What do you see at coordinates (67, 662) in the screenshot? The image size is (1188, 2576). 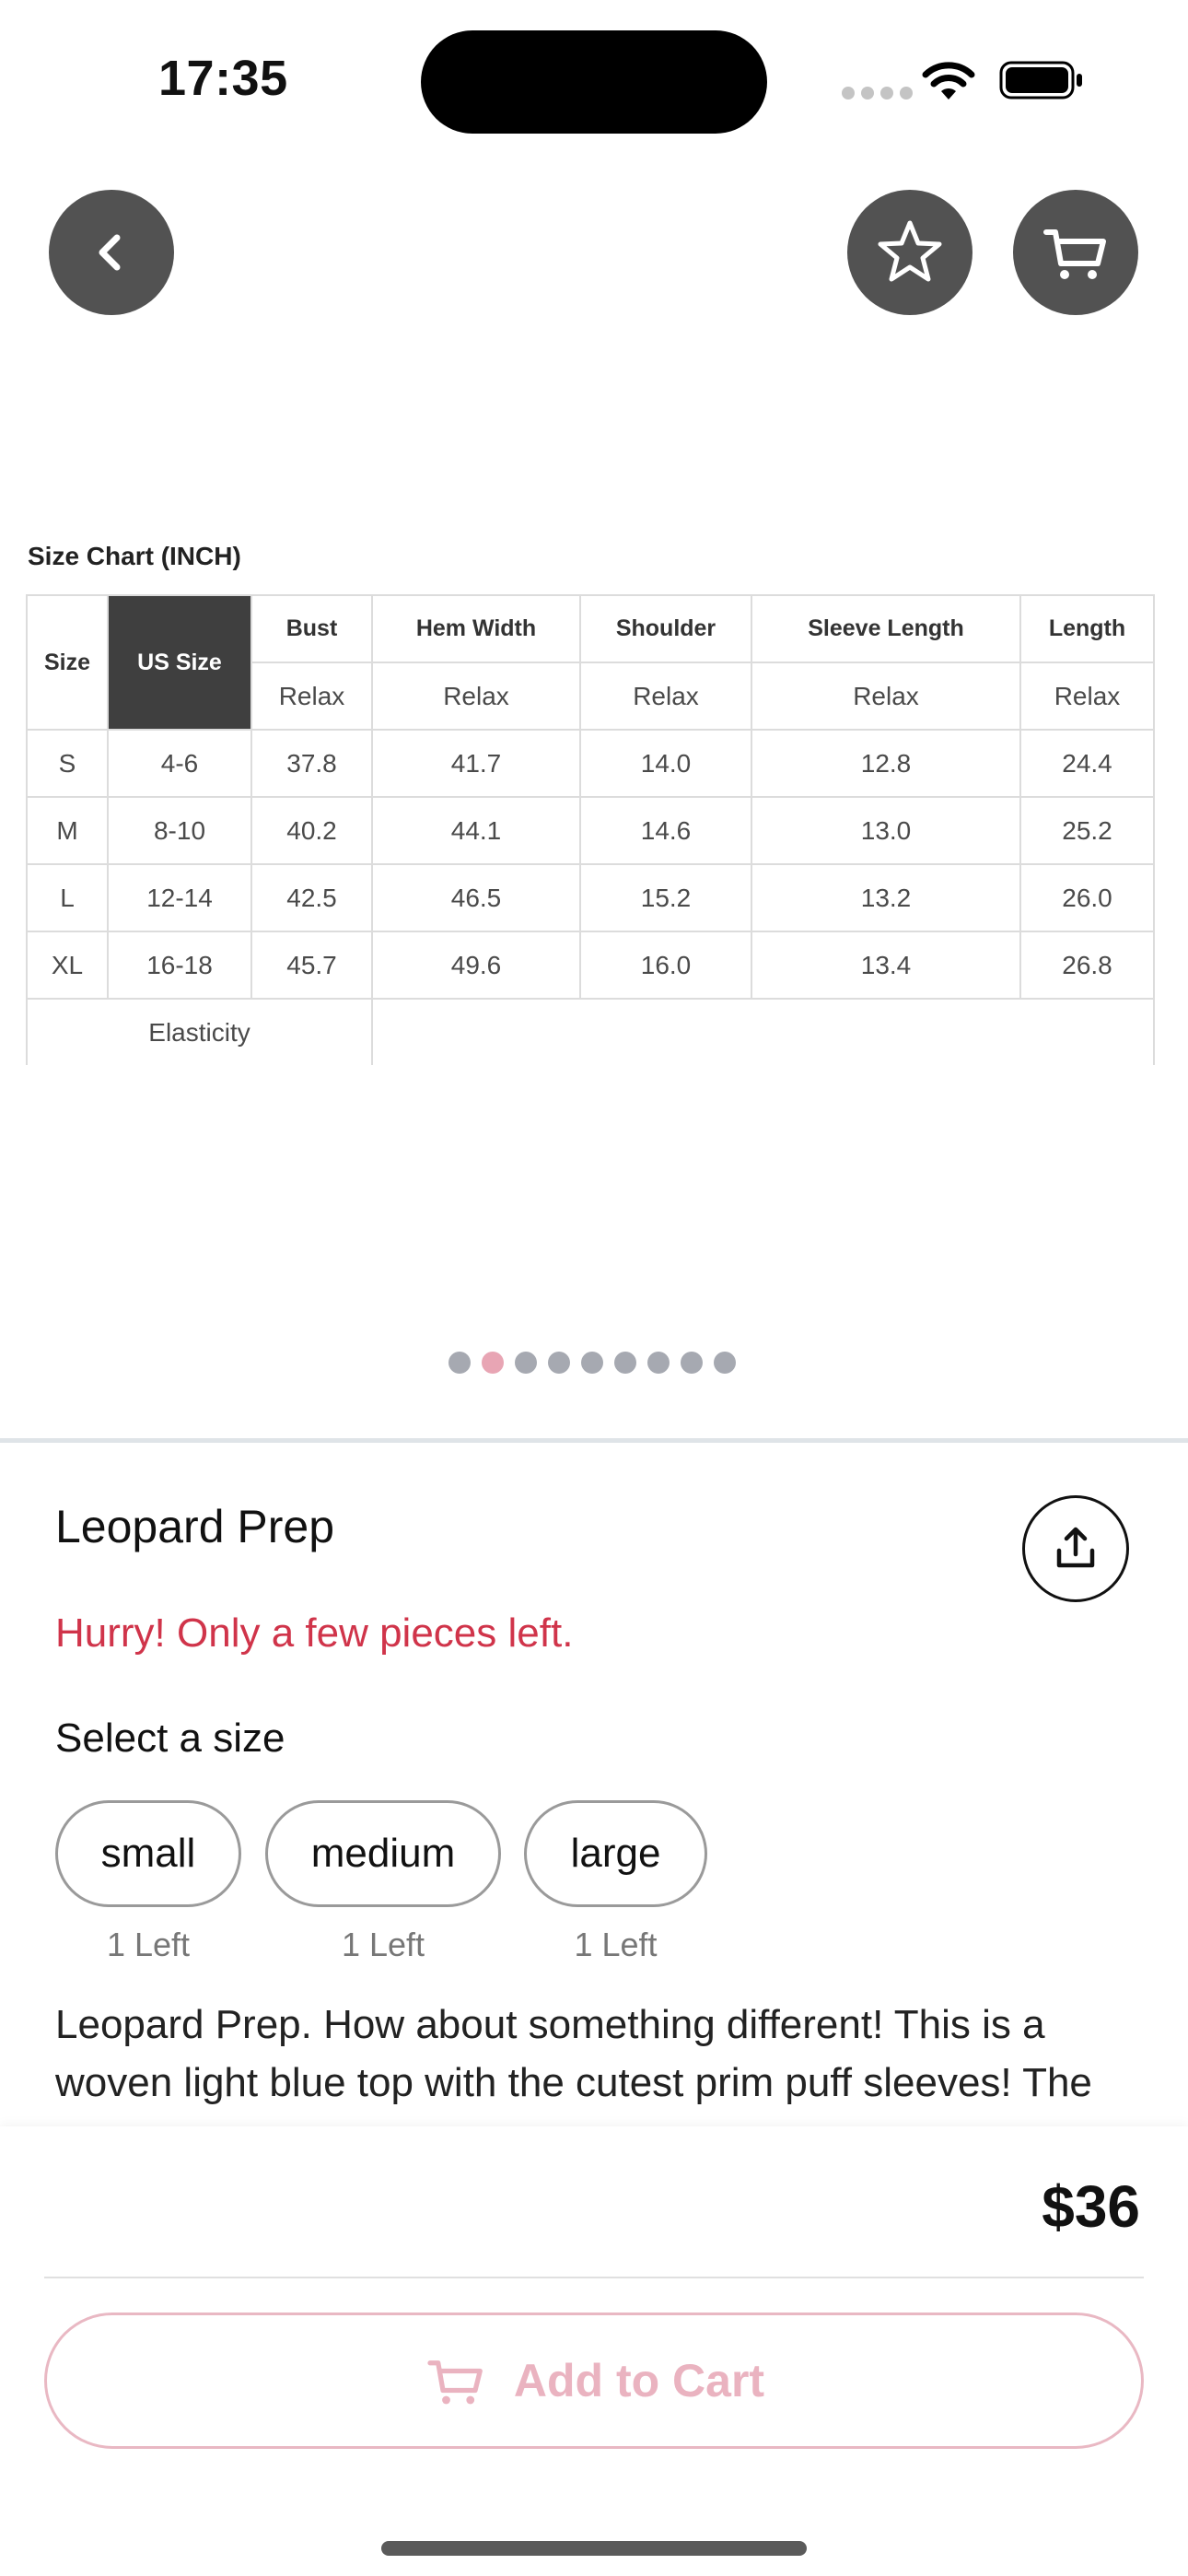 I see `size-chart-header: Size` at bounding box center [67, 662].